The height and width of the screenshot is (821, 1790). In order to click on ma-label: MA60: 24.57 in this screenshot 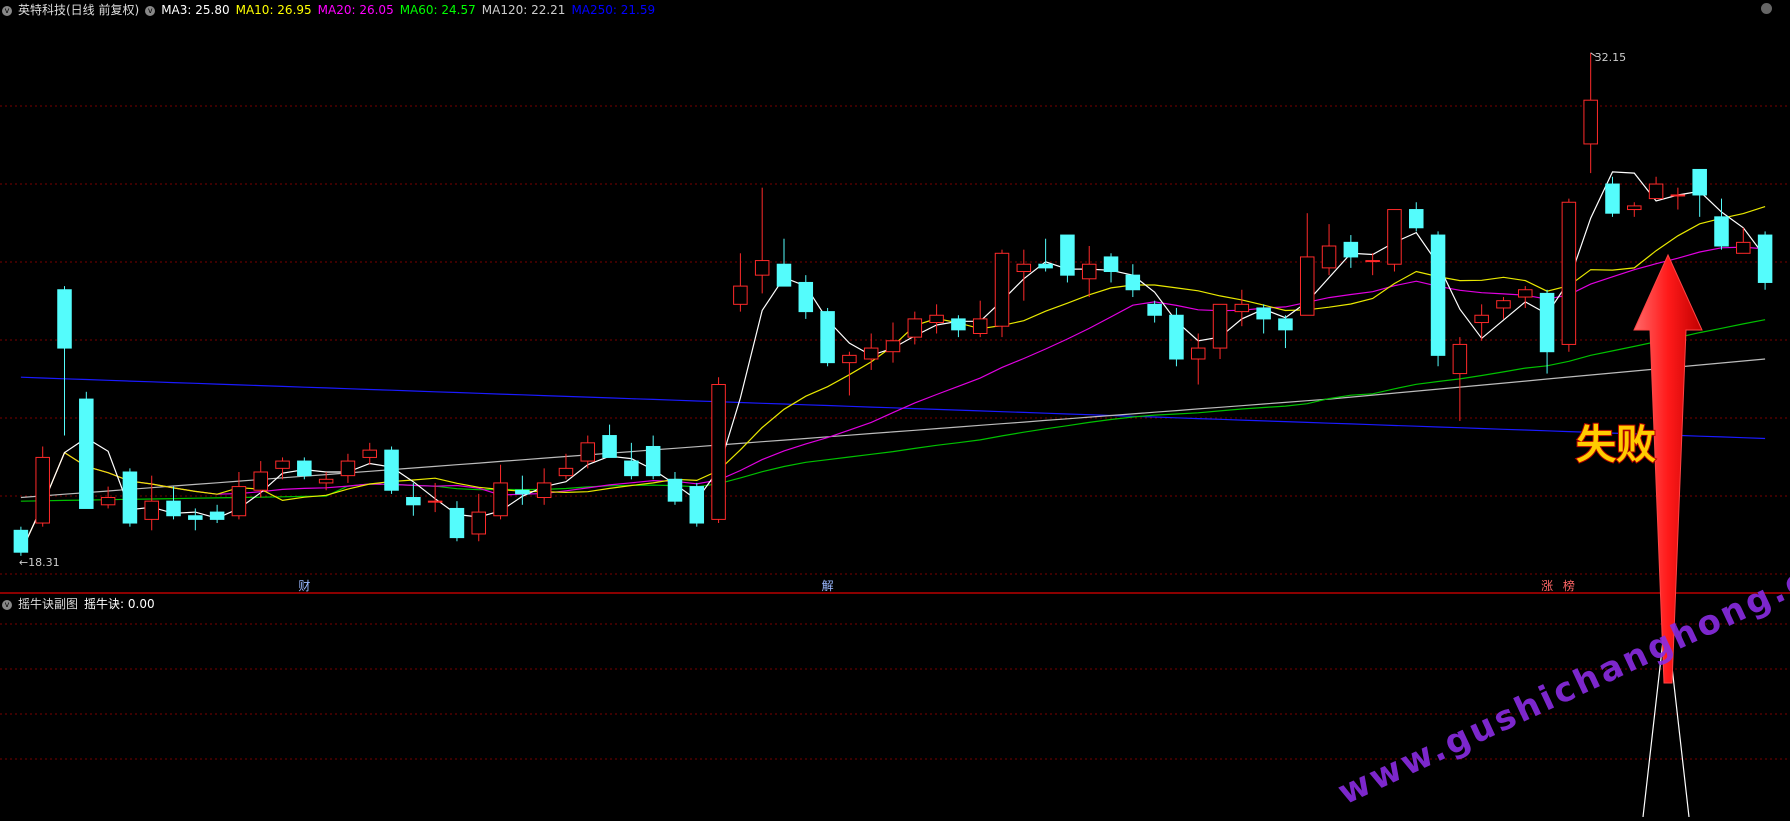, I will do `click(437, 10)`.